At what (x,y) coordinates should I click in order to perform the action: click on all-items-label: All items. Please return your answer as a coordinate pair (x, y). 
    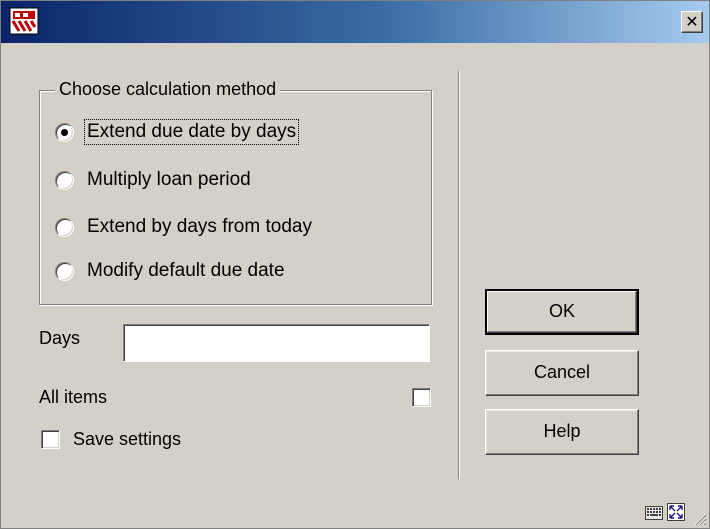
    Looking at the image, I should click on (73, 397).